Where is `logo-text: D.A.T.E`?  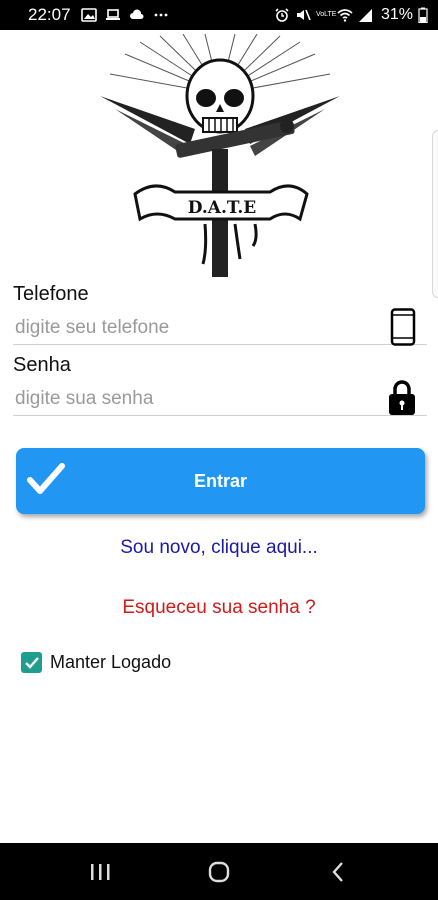 logo-text: D.A.T.E is located at coordinates (222, 208).